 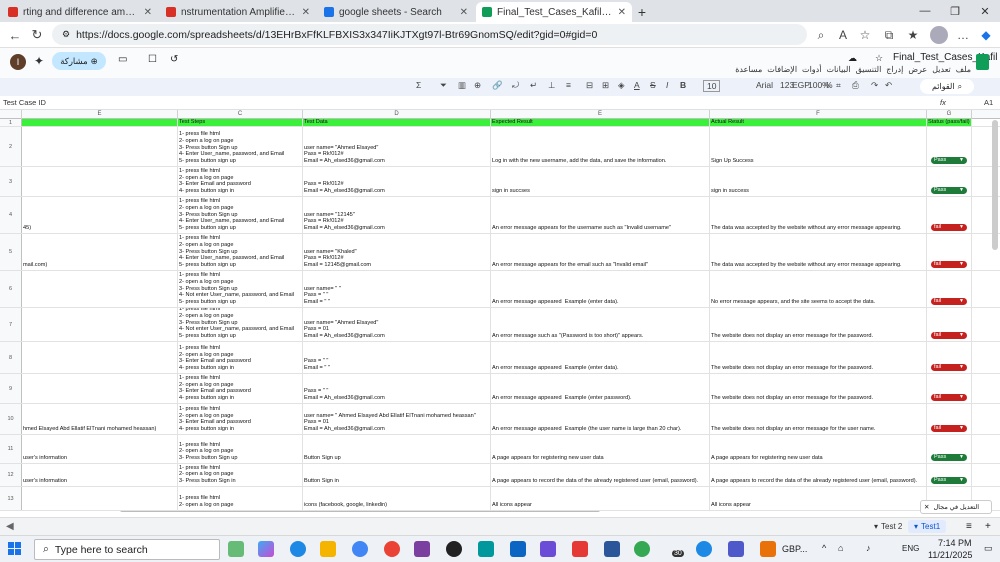 I want to click on minimize-icon: —, so click(x=925, y=11).